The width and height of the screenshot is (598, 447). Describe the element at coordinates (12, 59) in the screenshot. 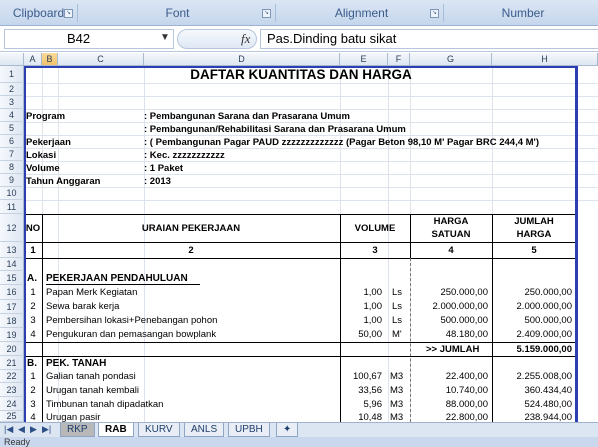

I see `select-all-corner` at that location.